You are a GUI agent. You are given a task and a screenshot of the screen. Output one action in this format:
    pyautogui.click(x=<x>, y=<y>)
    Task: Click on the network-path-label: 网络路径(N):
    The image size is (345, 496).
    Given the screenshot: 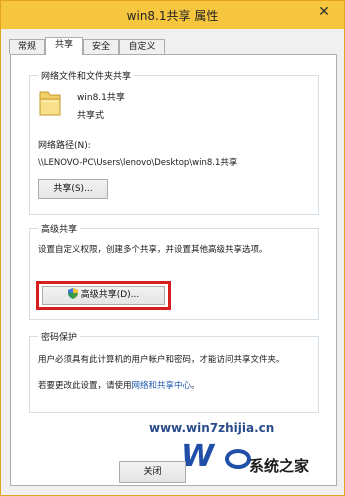 What is the action you would take?
    pyautogui.click(x=64, y=146)
    